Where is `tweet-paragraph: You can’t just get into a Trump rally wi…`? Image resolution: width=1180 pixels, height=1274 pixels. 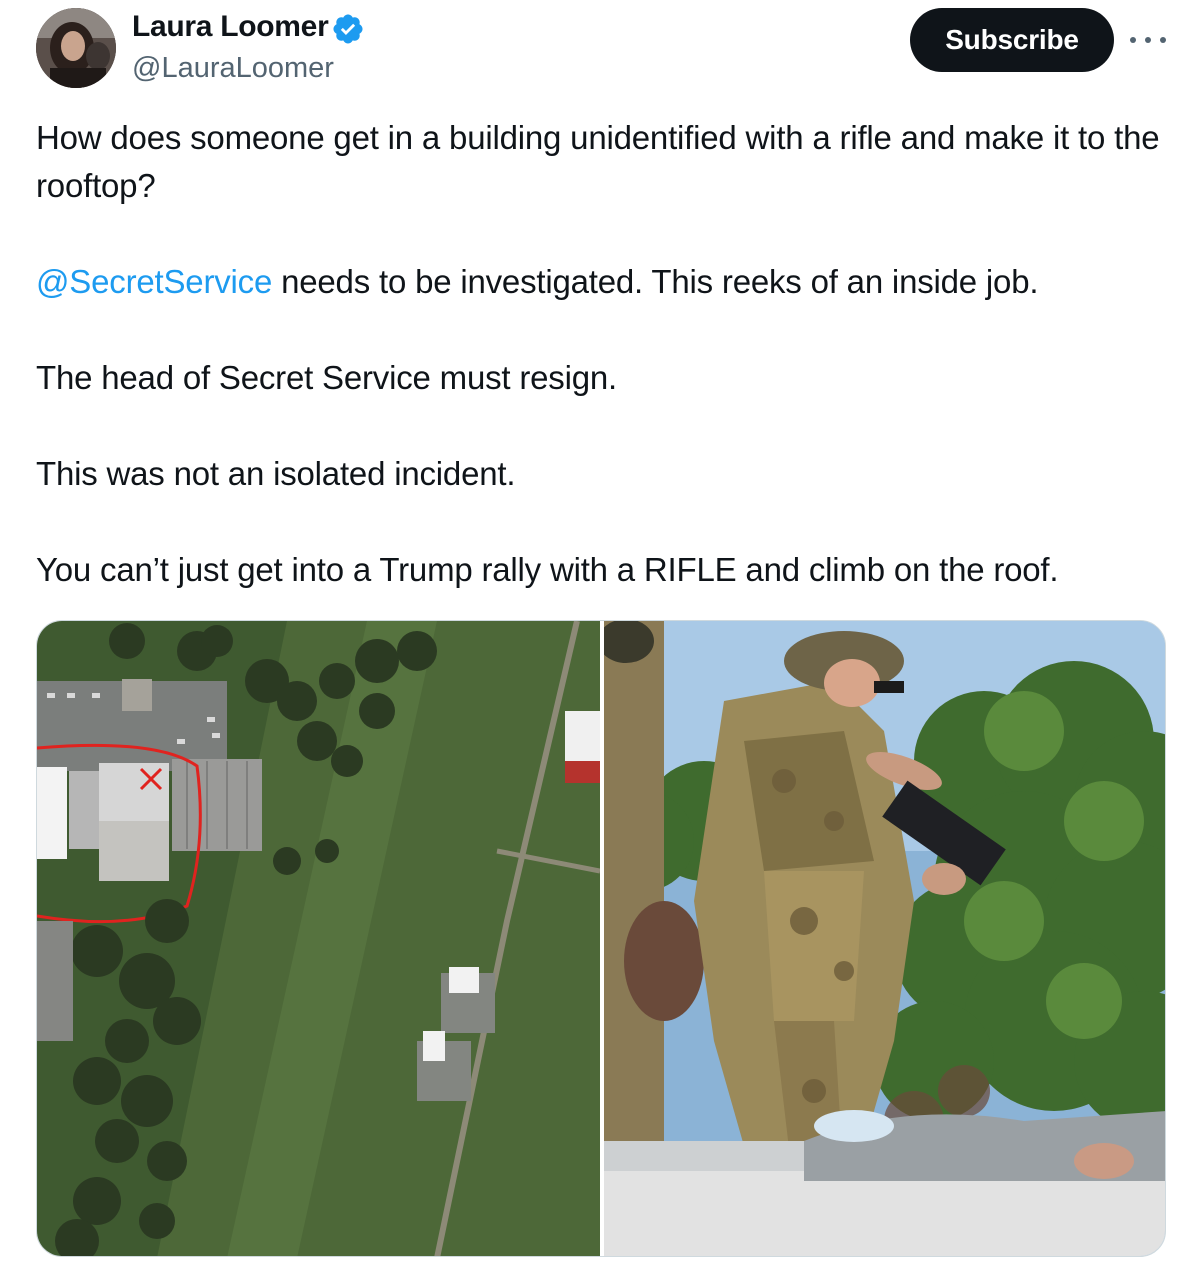
tweet-paragraph: You can’t just get into a Trump rally wi… is located at coordinates (547, 569).